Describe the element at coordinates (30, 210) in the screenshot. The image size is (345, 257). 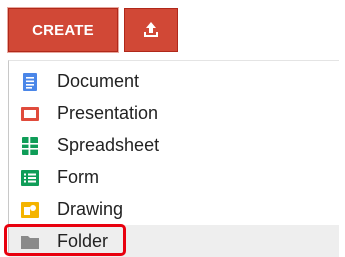
I see `drawing-icon` at that location.